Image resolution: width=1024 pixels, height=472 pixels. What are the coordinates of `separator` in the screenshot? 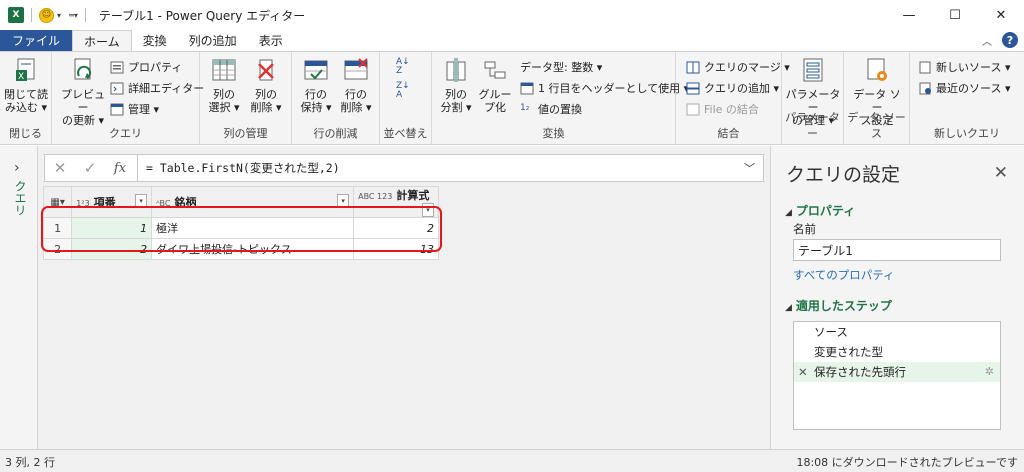 It's located at (85, 15).